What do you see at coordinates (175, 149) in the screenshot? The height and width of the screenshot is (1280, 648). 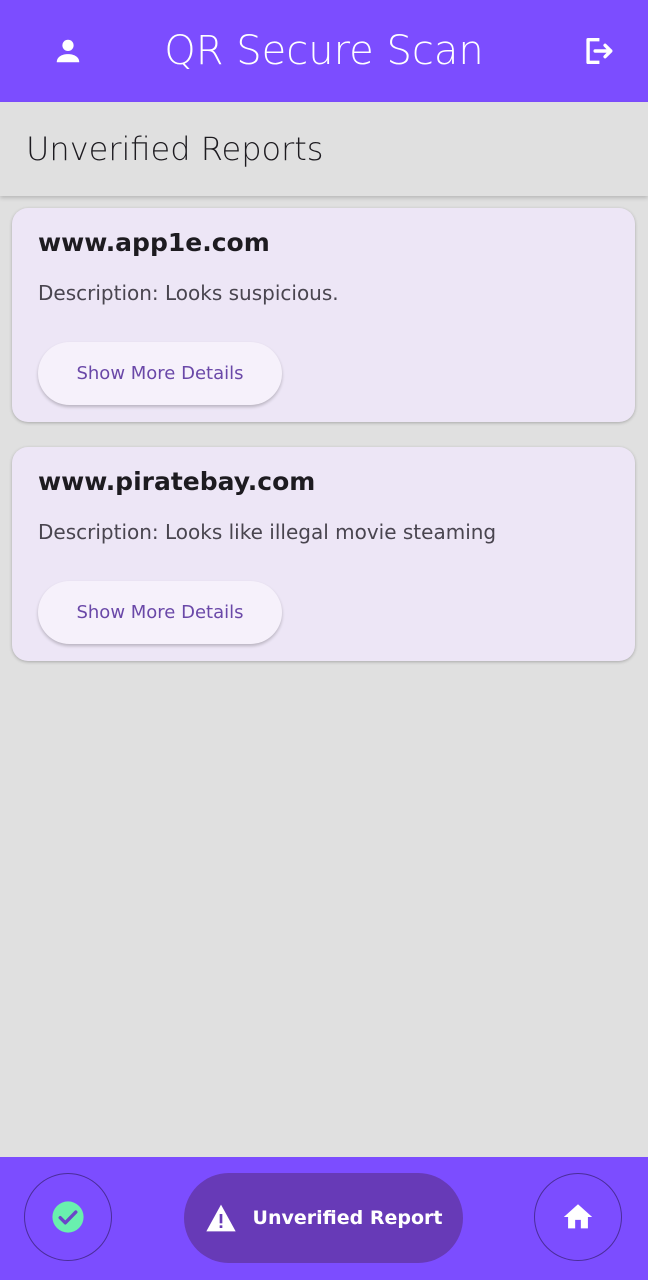 I see `page-title: Unverified Reports` at bounding box center [175, 149].